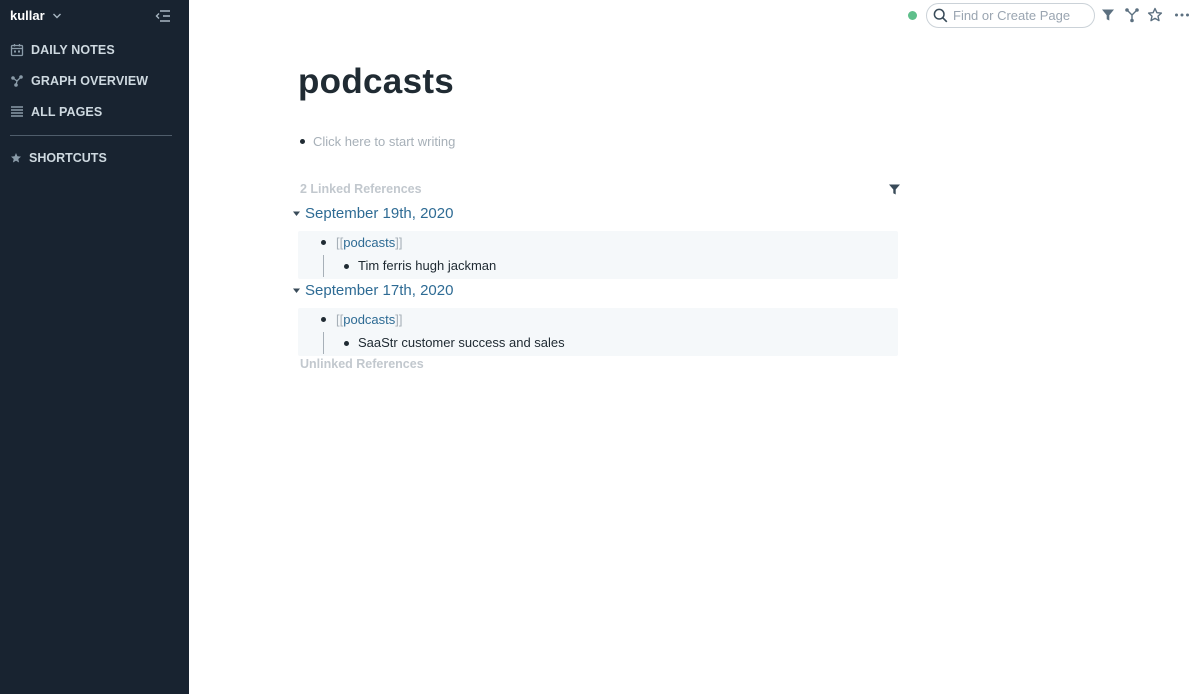  Describe the element at coordinates (362, 364) in the screenshot. I see `unlinked-references-title: Unlinked References` at that location.